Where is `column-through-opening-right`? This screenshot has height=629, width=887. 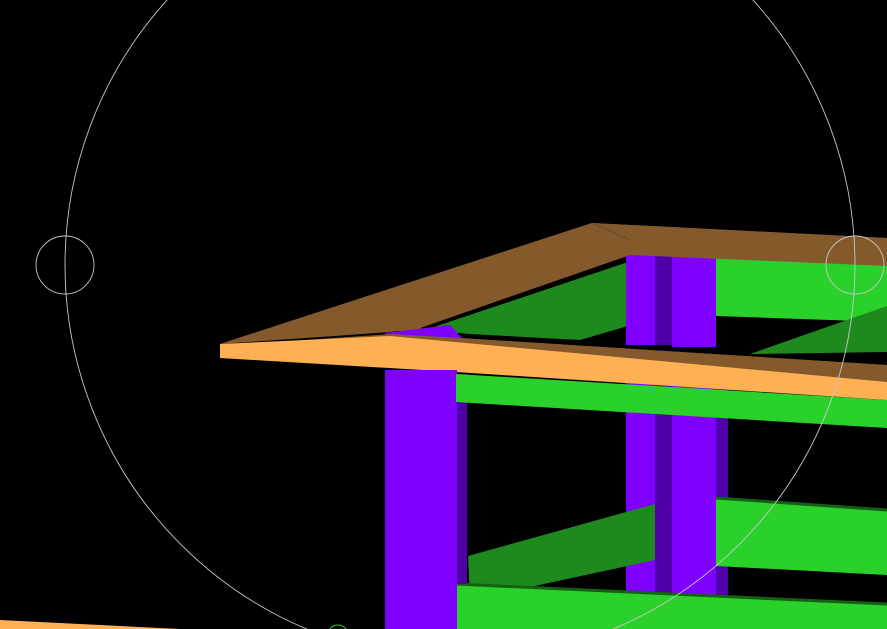 column-through-opening-right is located at coordinates (694, 299).